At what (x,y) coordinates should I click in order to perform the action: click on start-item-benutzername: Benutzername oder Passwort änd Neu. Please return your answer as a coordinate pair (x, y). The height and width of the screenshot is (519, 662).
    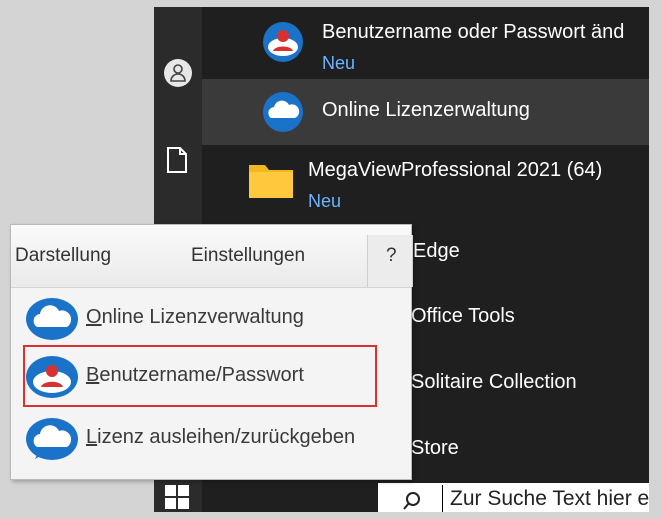
    Looking at the image, I should click on (425, 42).